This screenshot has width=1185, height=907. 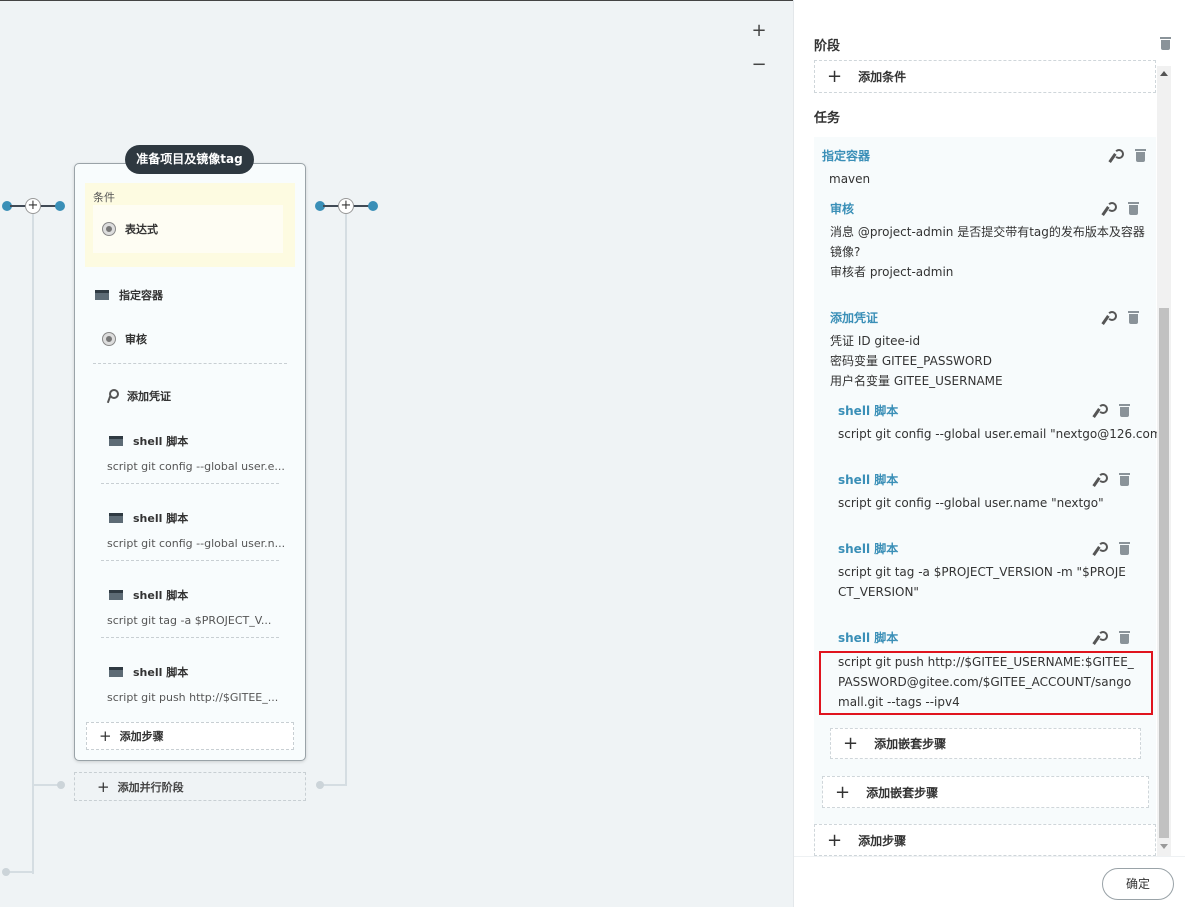 I want to click on condition-section: 条件 表达式, so click(x=190, y=225).